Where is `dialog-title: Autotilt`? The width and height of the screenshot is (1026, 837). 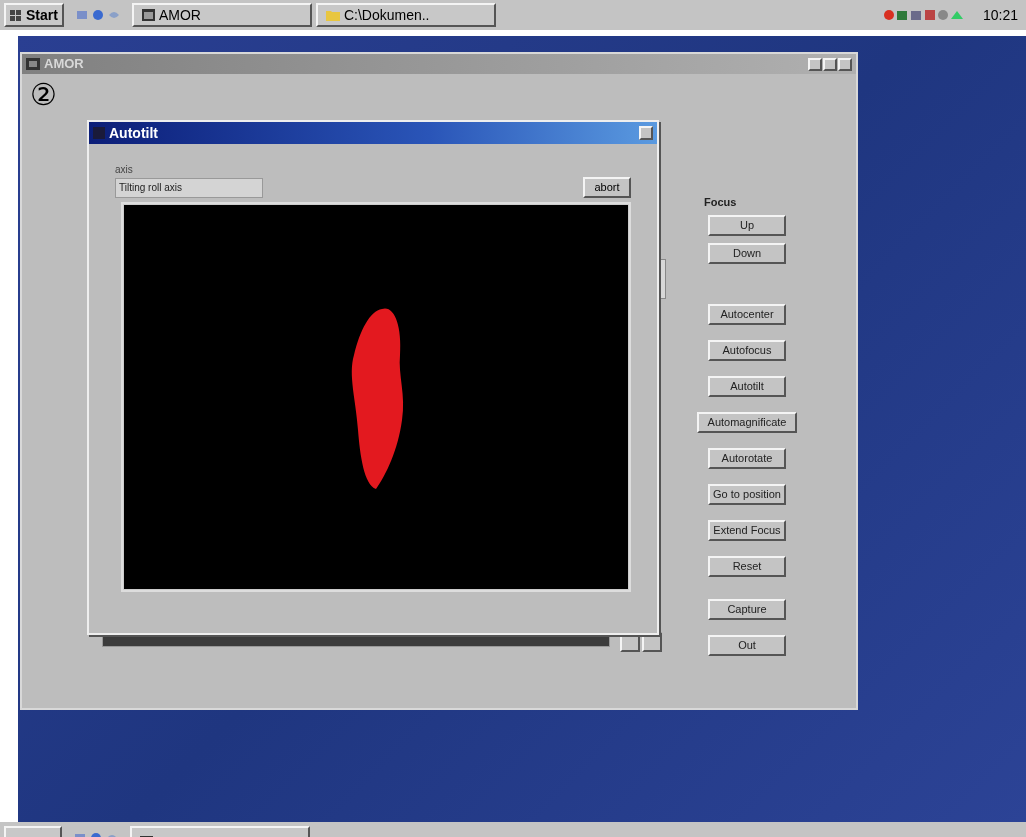
dialog-title: Autotilt is located at coordinates (133, 133).